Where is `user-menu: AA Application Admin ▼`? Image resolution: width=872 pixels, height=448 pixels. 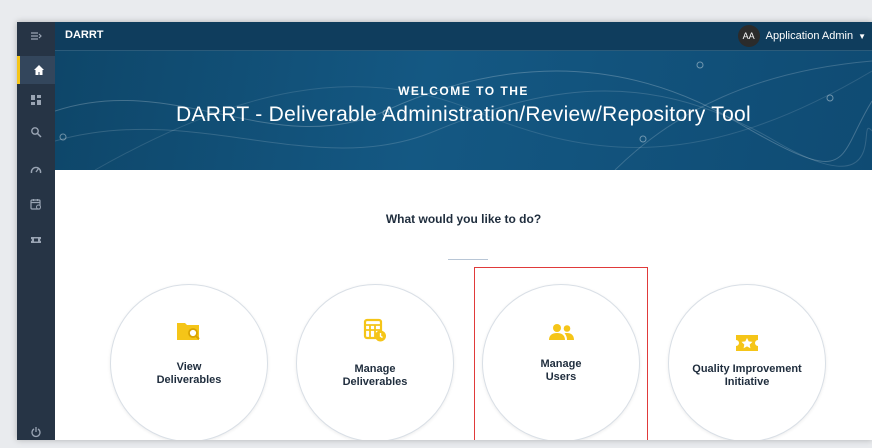 user-menu: AA Application Admin ▼ is located at coordinates (801, 36).